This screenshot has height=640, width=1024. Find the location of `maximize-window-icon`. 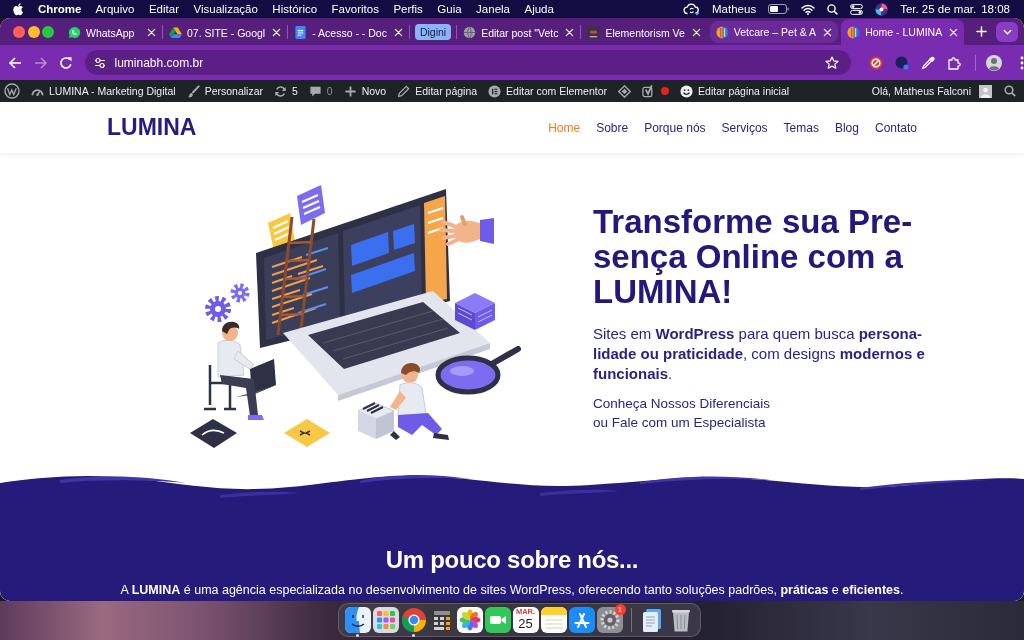

maximize-window-icon is located at coordinates (48, 31).